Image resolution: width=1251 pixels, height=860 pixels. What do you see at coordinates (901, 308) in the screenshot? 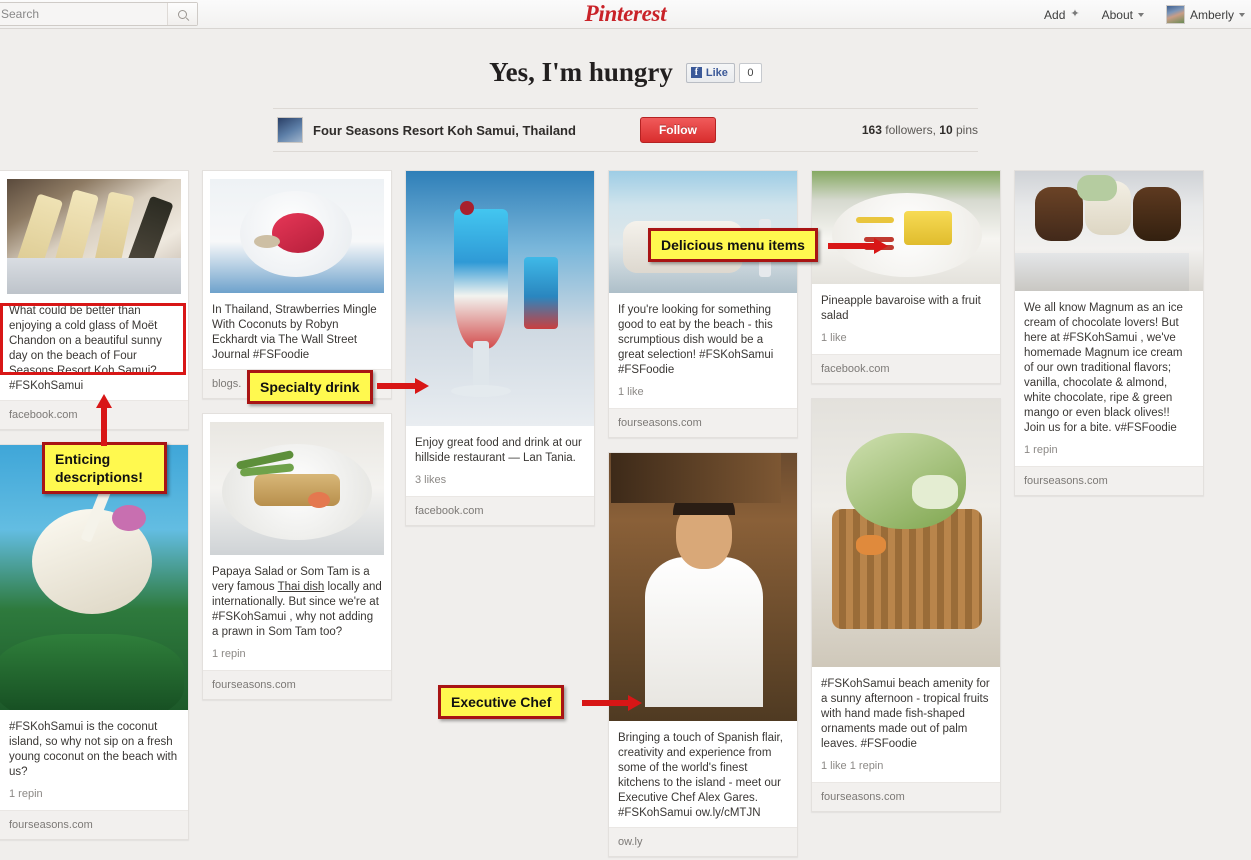
I see `pin-description: Pineapple bavaroise with a fruit salad` at bounding box center [901, 308].